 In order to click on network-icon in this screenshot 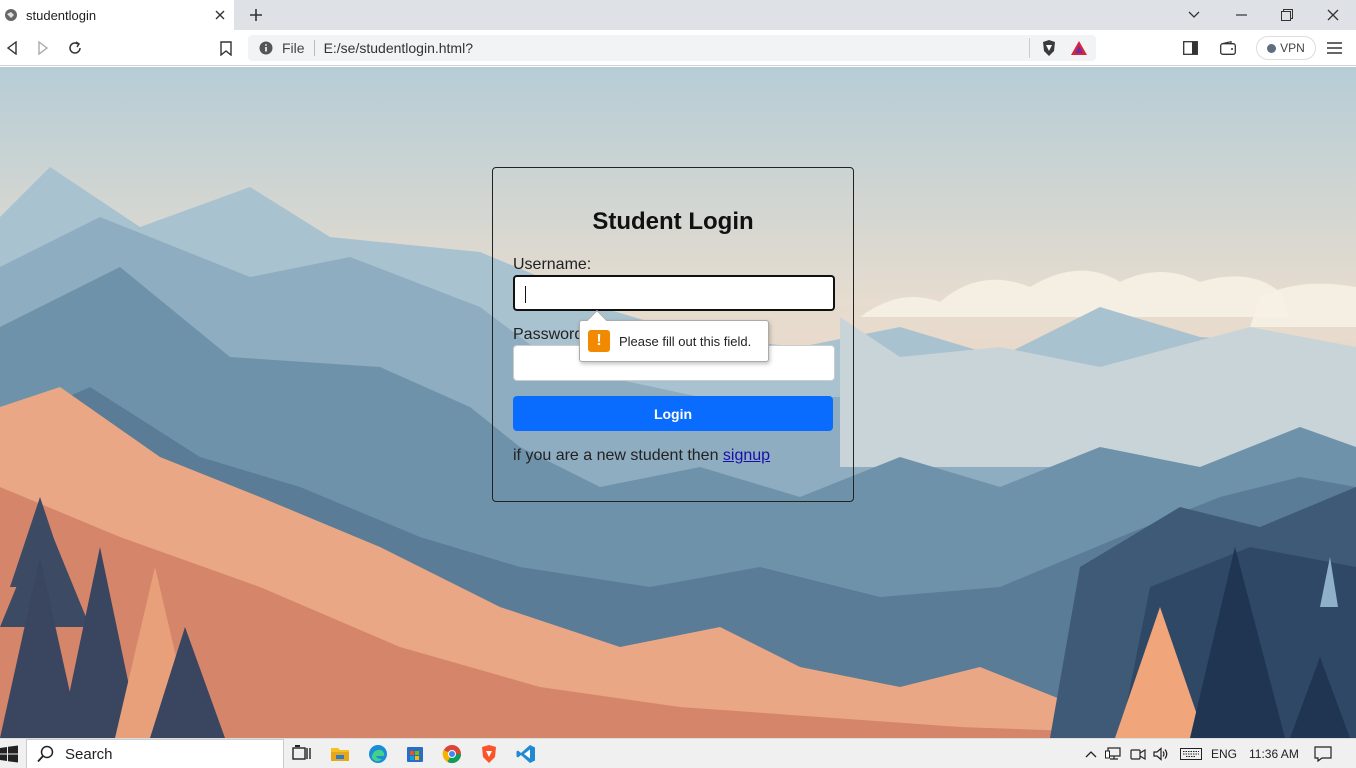, I will do `click(1113, 754)`.